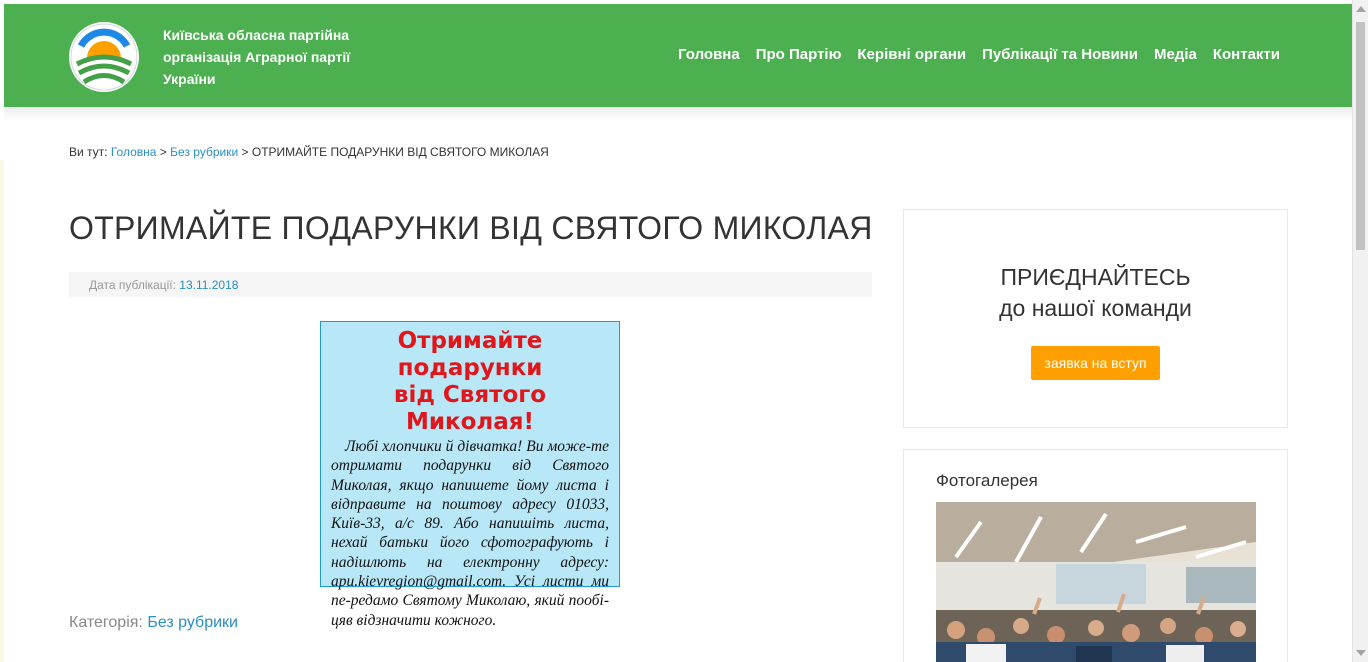 Image resolution: width=1368 pixels, height=662 pixels. I want to click on category-link: Без рубрики, so click(192, 622).